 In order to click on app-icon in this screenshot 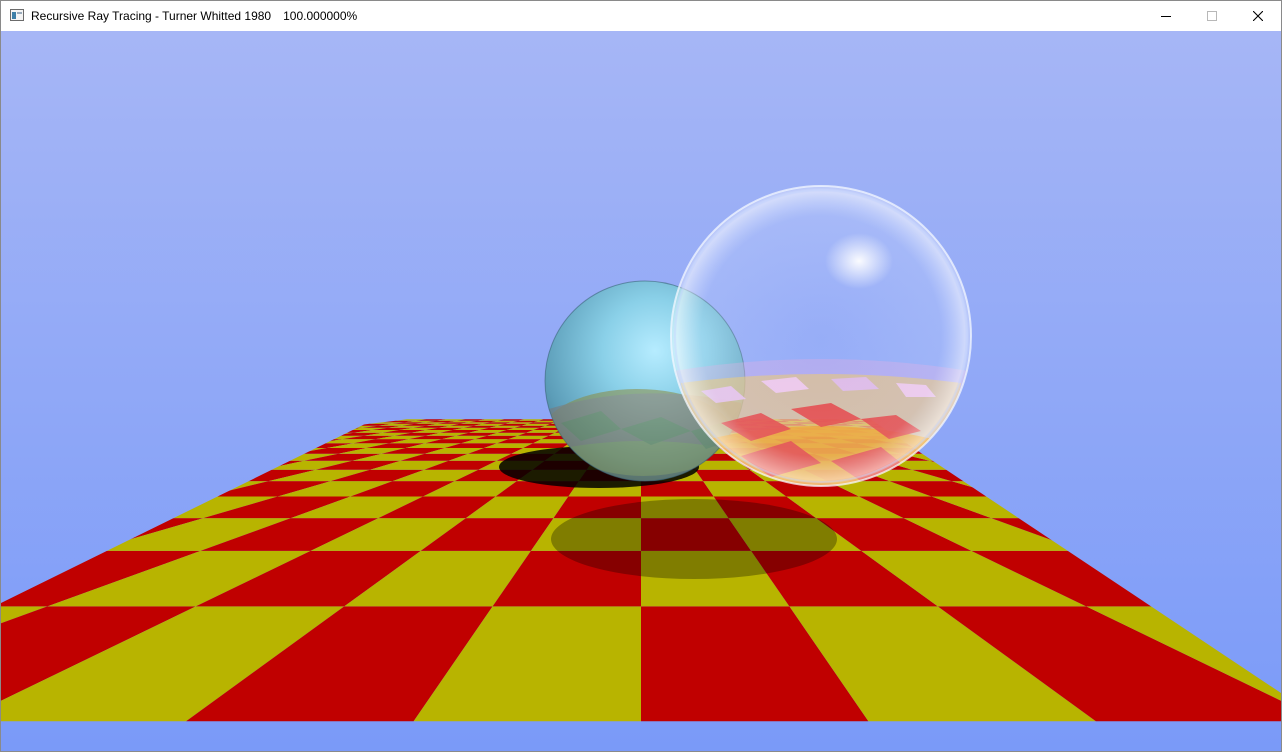, I will do `click(17, 15)`.